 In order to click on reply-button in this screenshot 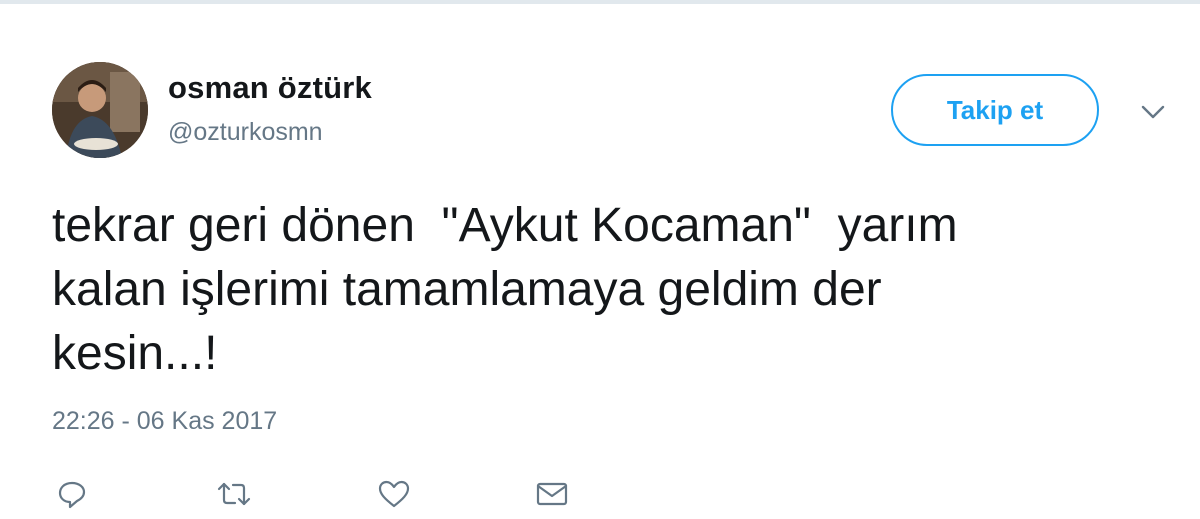, I will do `click(72, 494)`.